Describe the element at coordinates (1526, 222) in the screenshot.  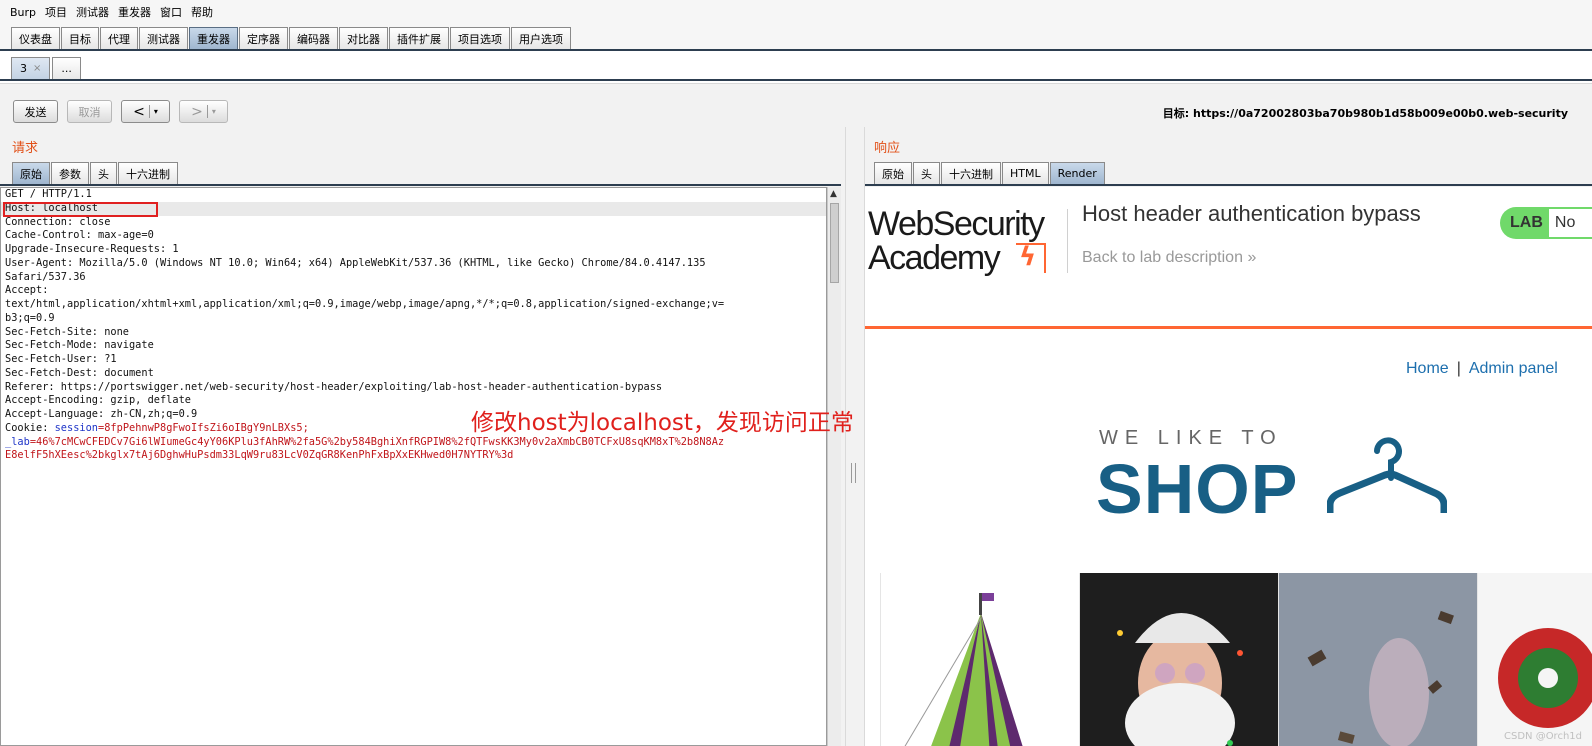
I see `lab-badge-label: LAB` at that location.